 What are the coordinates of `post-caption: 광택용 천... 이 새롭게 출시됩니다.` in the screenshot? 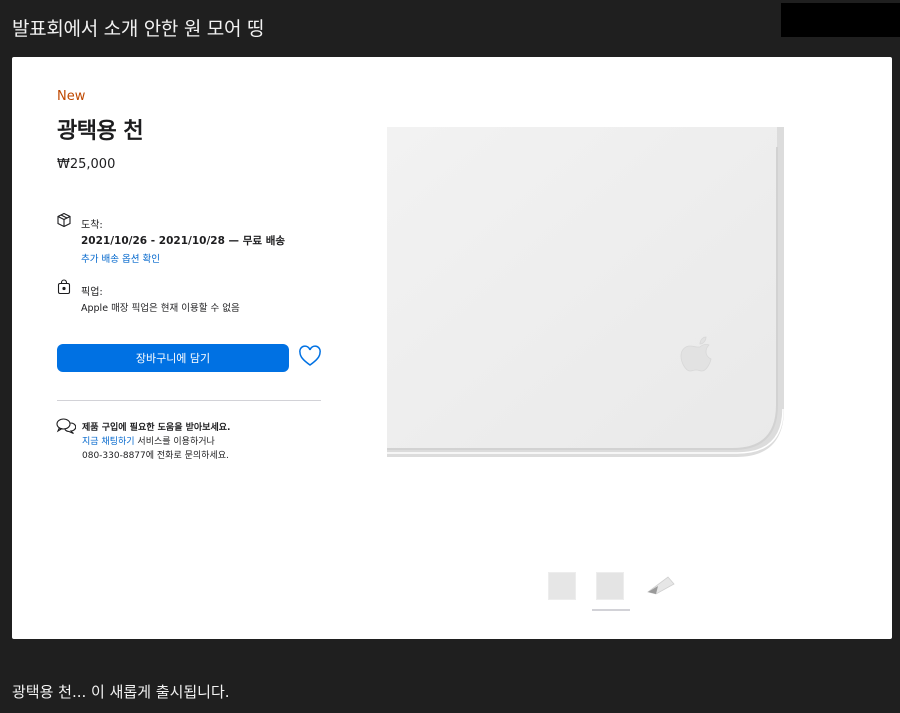 It's located at (121, 692).